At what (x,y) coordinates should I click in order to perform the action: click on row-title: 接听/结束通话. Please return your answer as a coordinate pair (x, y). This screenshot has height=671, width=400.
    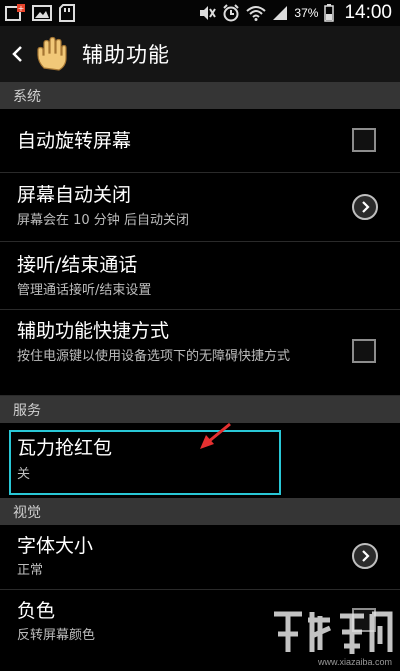
    Looking at the image, I should click on (77, 265).